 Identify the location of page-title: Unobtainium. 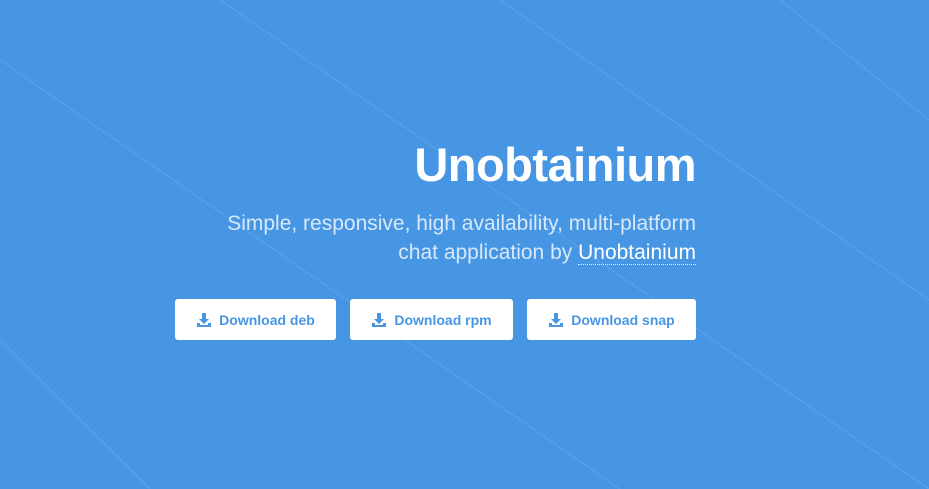
(555, 164).